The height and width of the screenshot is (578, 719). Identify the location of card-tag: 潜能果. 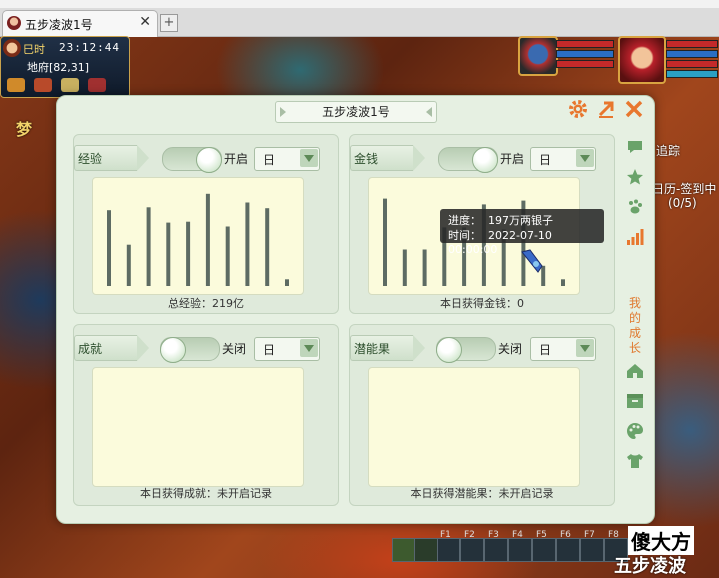
(387, 348).